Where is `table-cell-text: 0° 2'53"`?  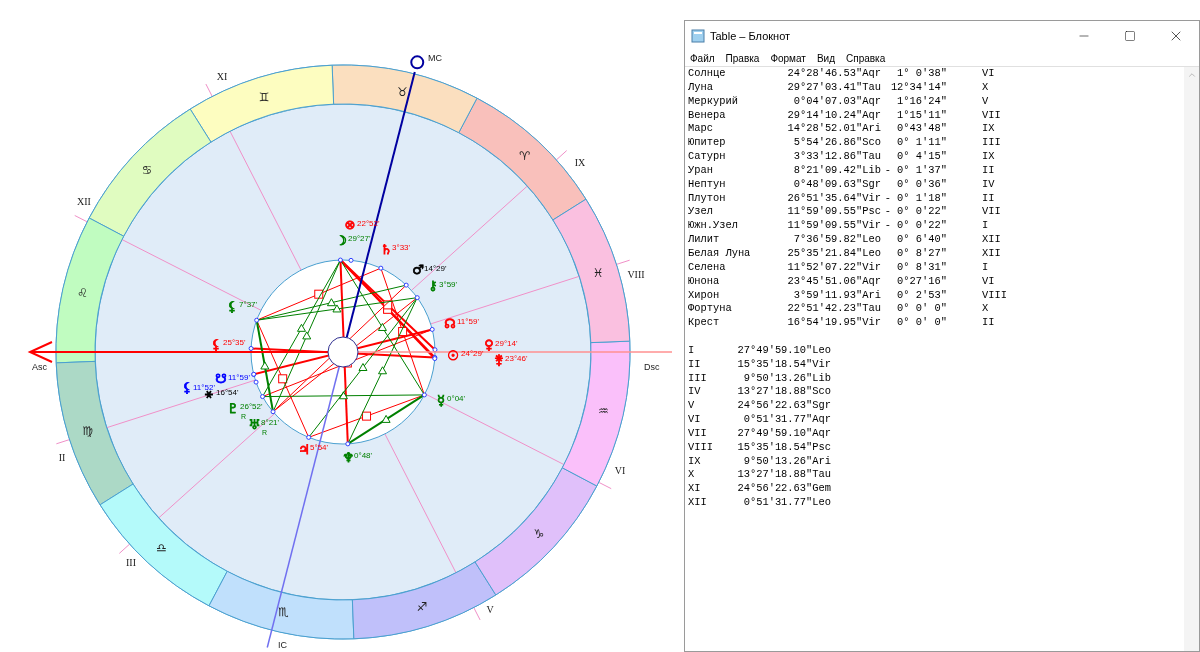
table-cell-text: 0° 2'53" is located at coordinates (921, 295).